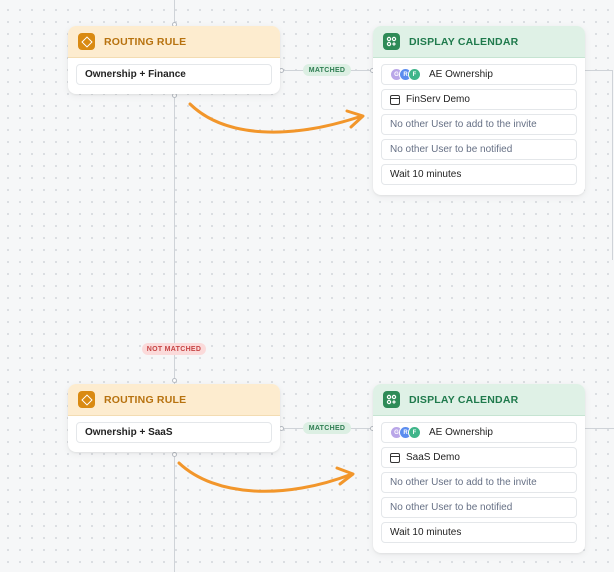 The width and height of the screenshot is (614, 572). I want to click on routing-rule-card-finance: ROUTING RULE Ownership + Finance, so click(174, 60).